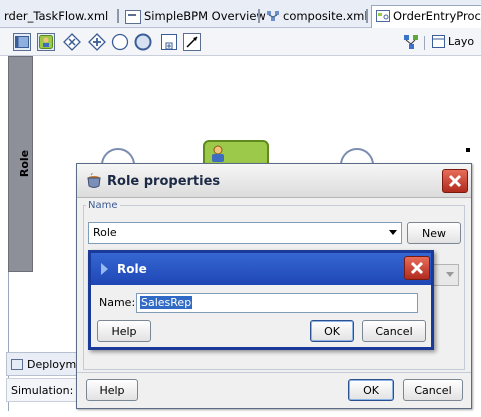 The height and width of the screenshot is (417, 481). I want to click on start-event-icon, so click(120, 42).